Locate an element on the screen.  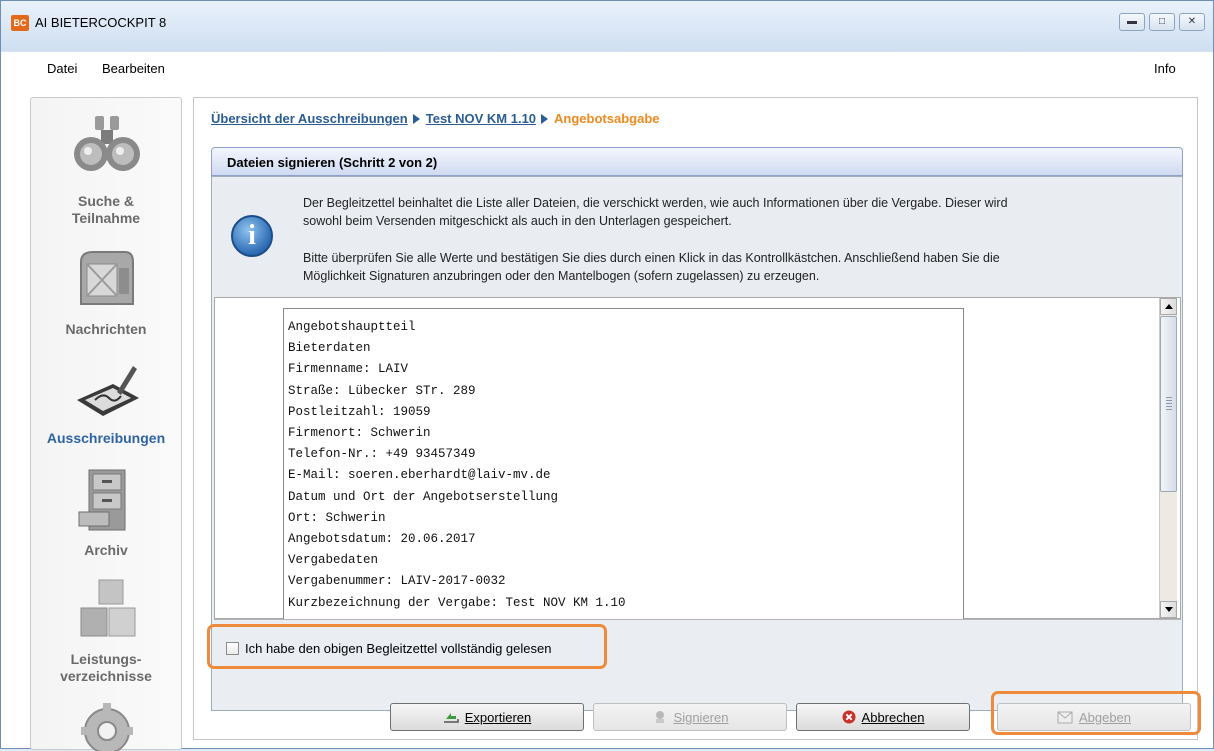
export-button: Exportieren is located at coordinates (487, 717).